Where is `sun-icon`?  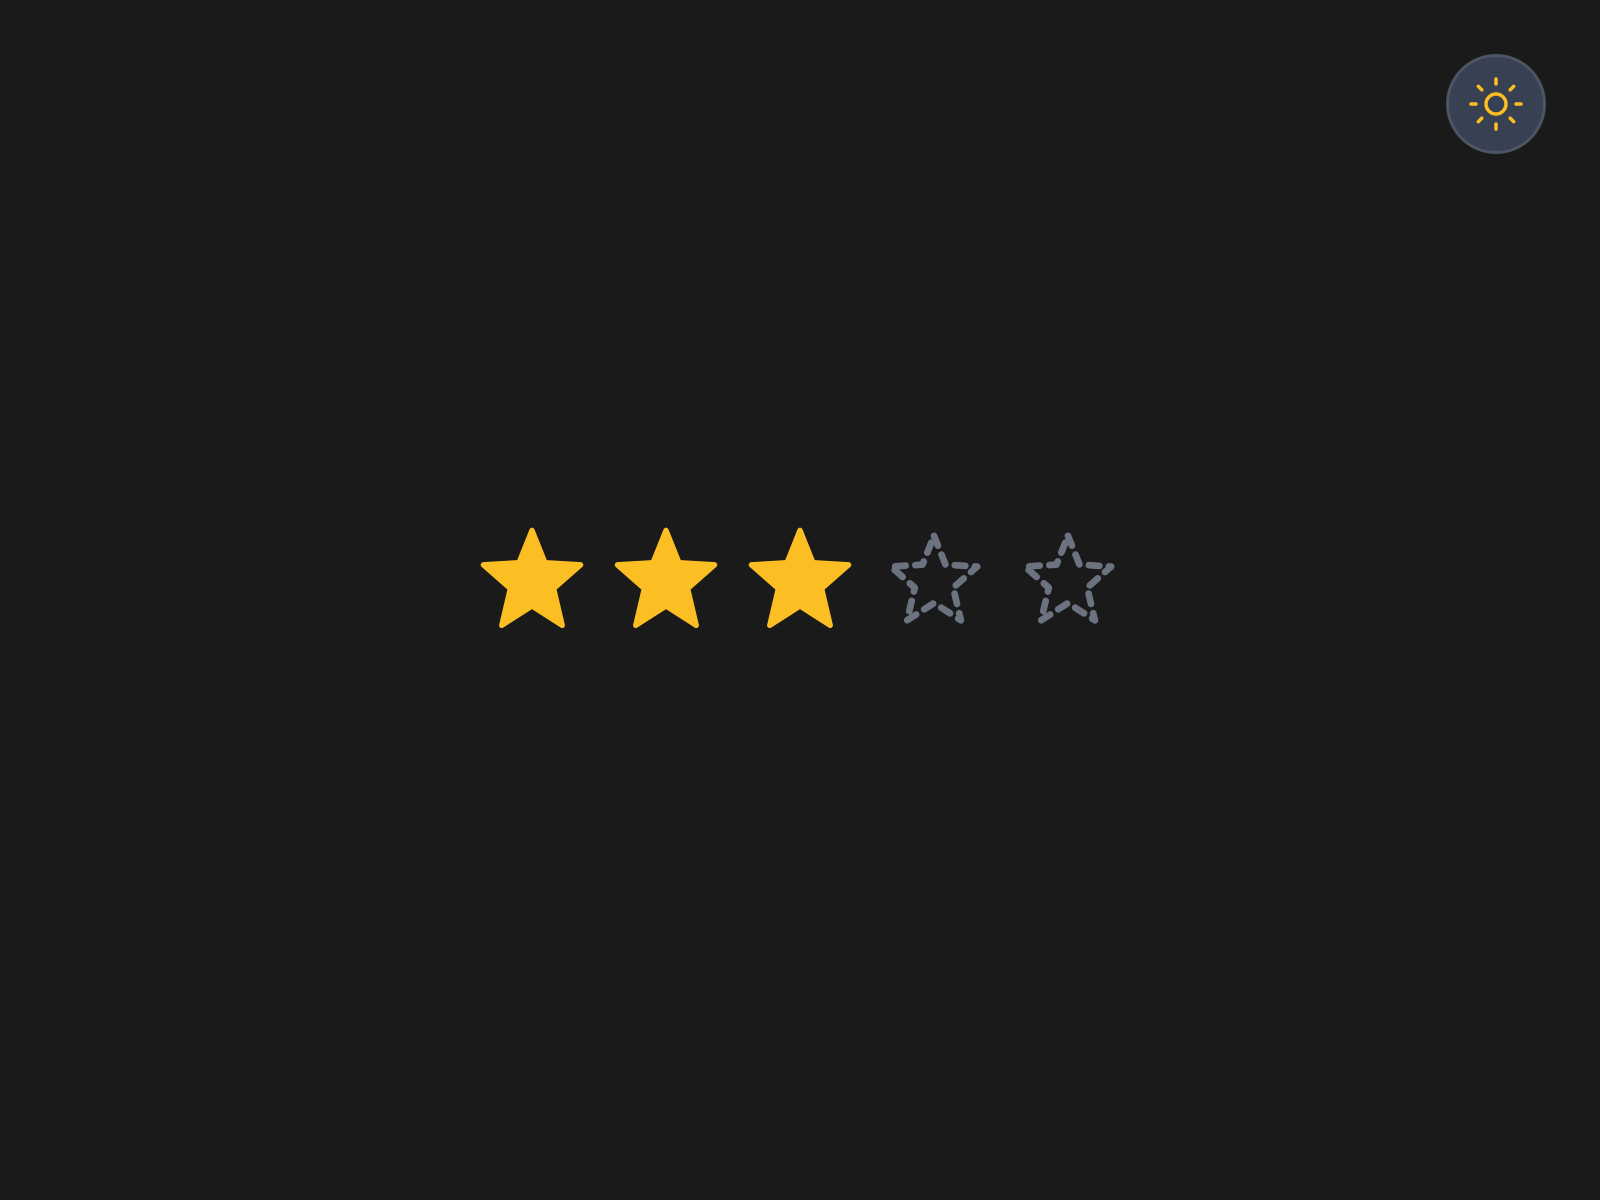
sun-icon is located at coordinates (1496, 104).